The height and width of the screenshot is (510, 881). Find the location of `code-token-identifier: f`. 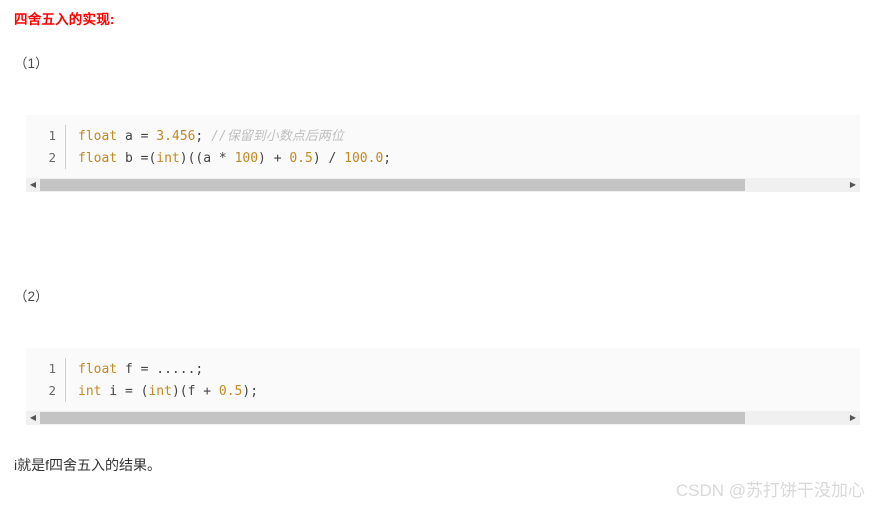

code-token-identifier: f is located at coordinates (129, 369).